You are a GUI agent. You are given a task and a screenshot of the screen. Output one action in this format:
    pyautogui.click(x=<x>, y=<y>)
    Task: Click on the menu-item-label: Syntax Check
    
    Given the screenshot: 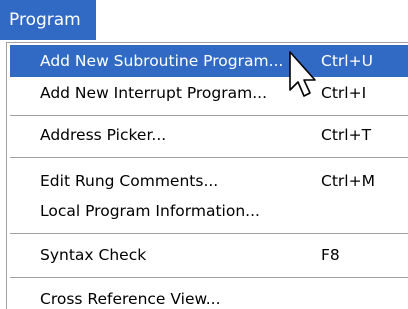 What is the action you would take?
    pyautogui.click(x=93, y=255)
    